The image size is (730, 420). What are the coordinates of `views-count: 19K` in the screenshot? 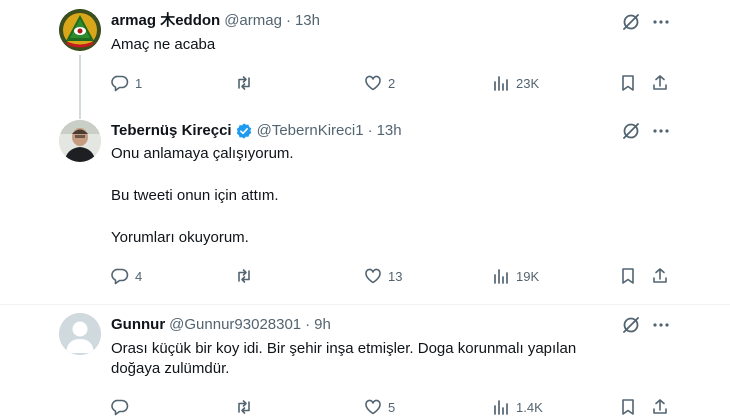 It's located at (528, 276).